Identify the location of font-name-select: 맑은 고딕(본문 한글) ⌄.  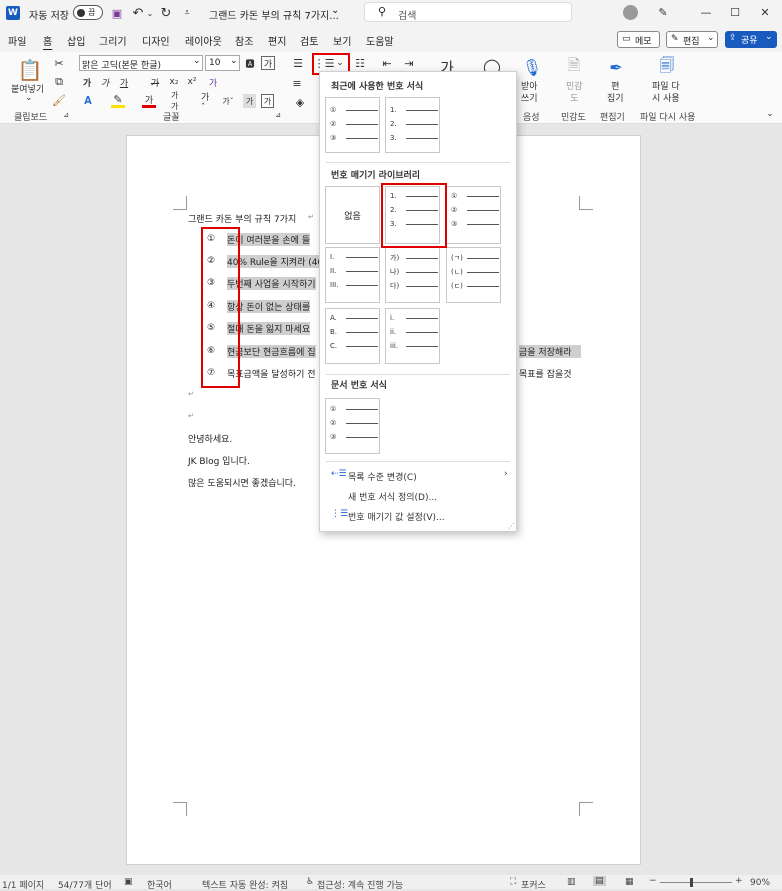
(141, 63).